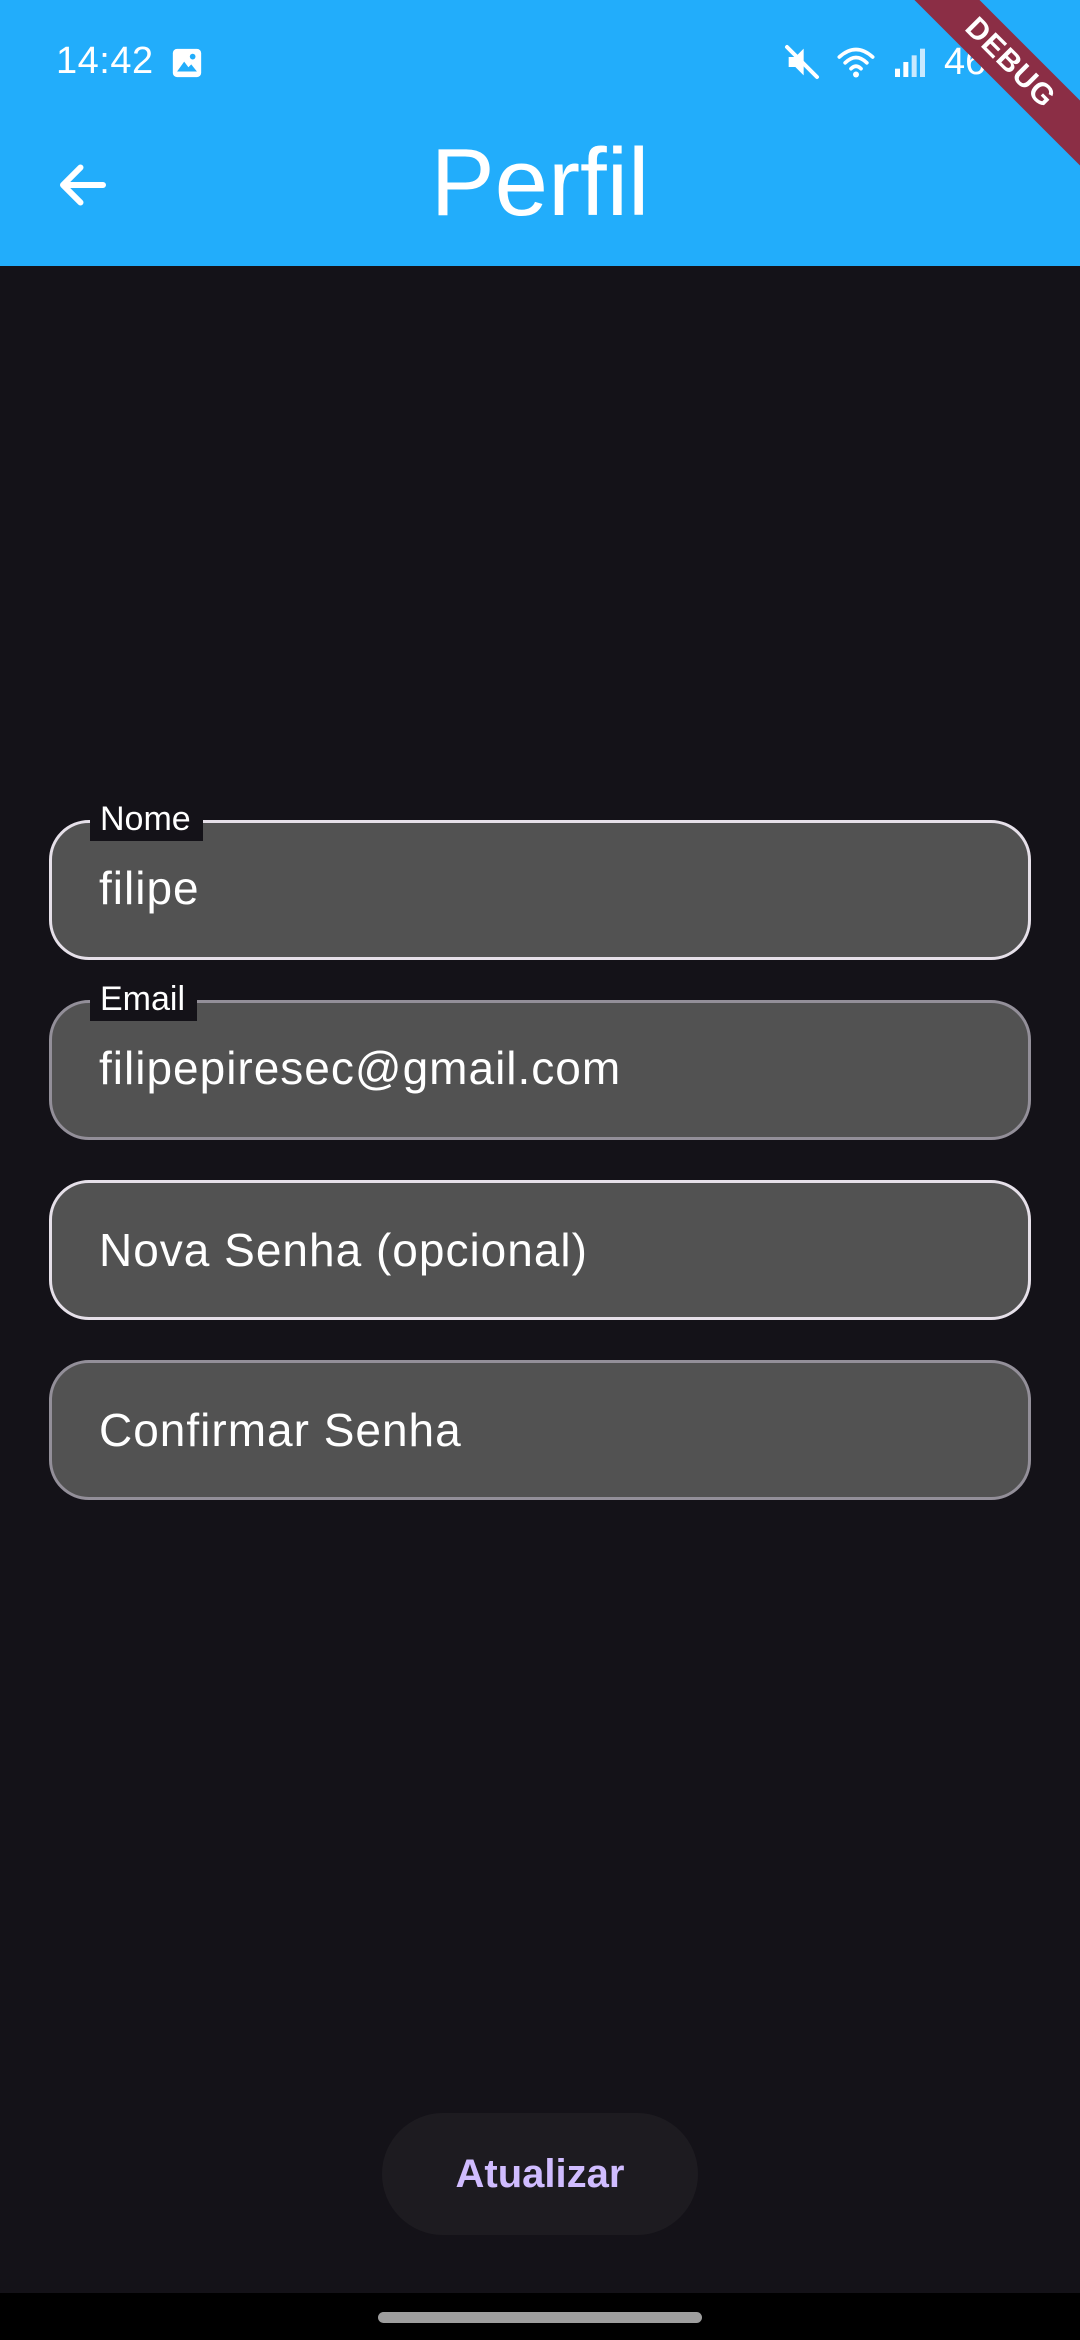  What do you see at coordinates (801, 62) in the screenshot?
I see `mute-icon` at bounding box center [801, 62].